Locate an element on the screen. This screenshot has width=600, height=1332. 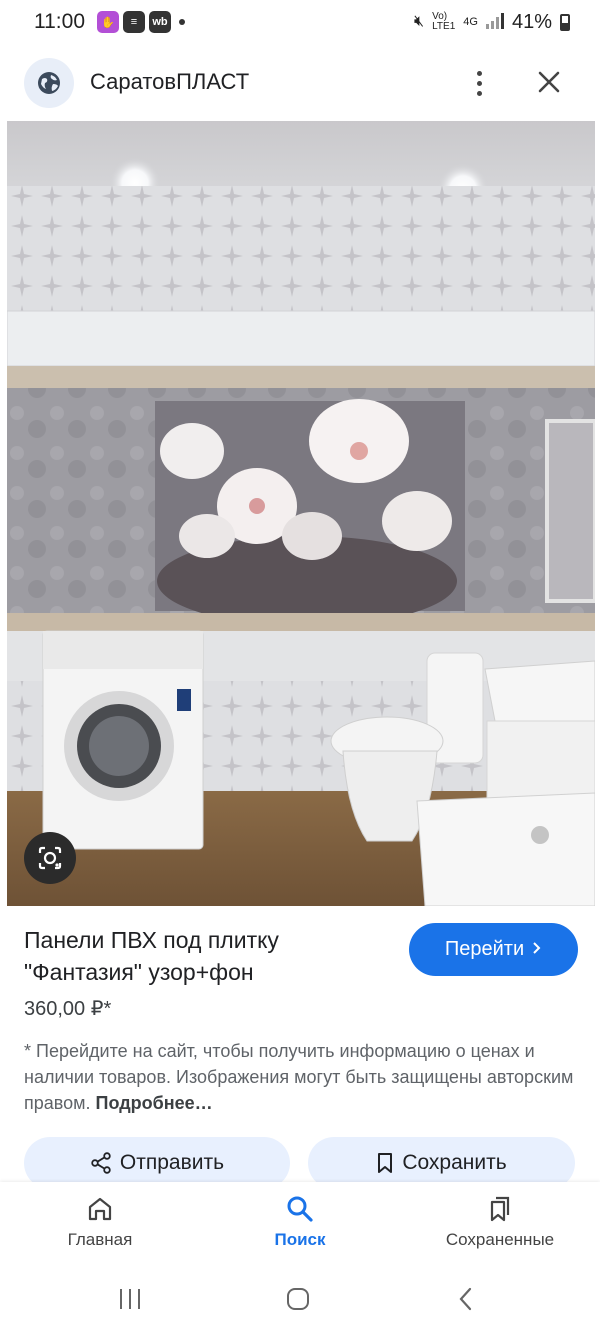
signal-icon is located at coordinates (494, 22).